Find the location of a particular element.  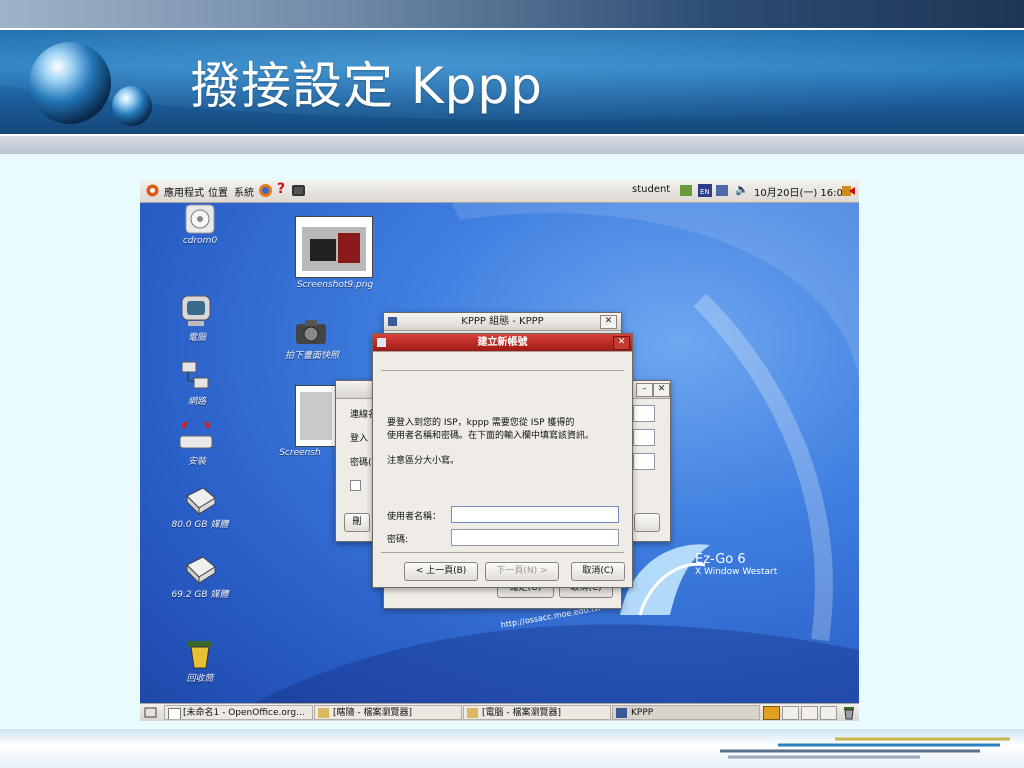

desktop-icon-label: 安裝 is located at coordinates (196, 462).